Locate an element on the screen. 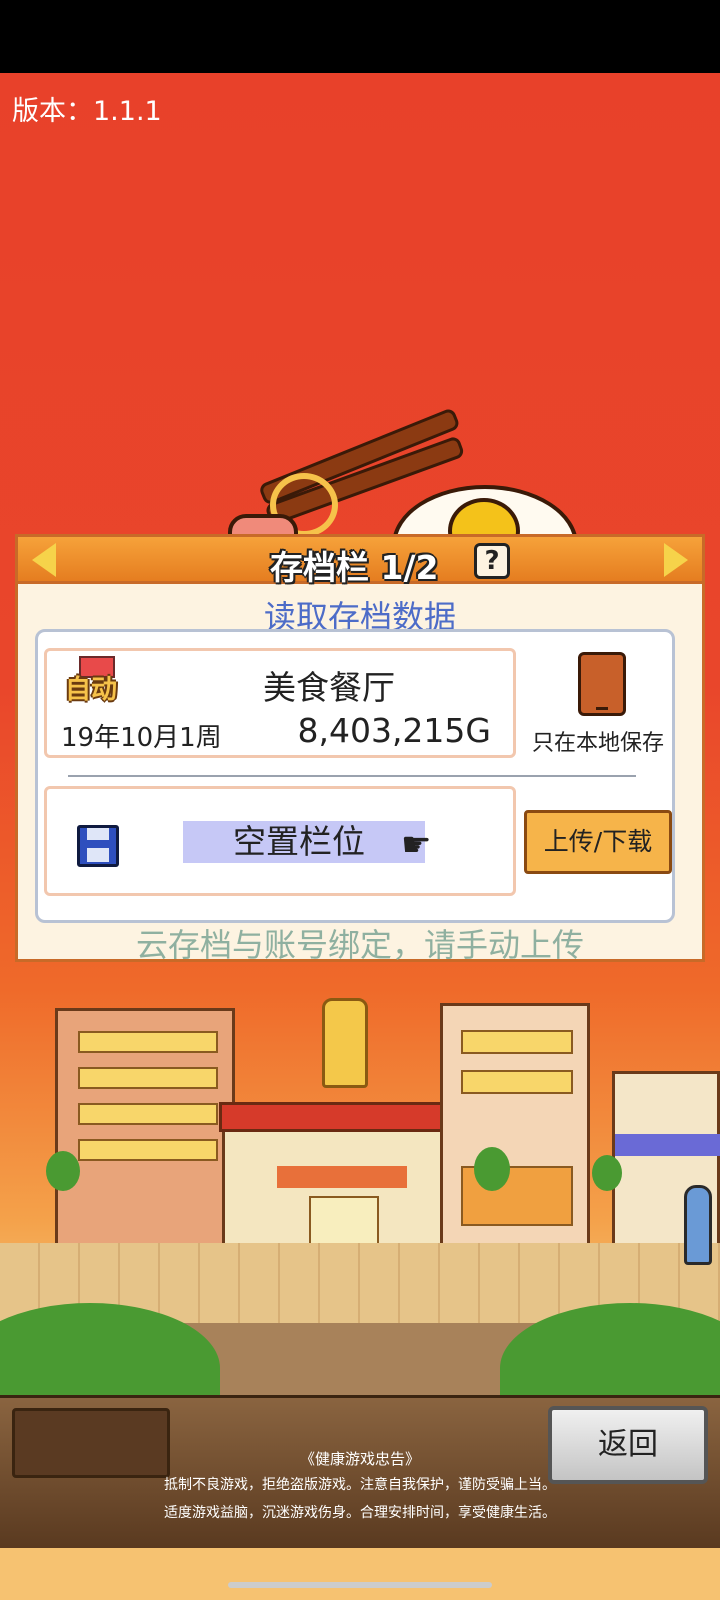 This screenshot has height=1600, width=720. save-slot-empty: 空置栏位 ☚ is located at coordinates (280, 841).